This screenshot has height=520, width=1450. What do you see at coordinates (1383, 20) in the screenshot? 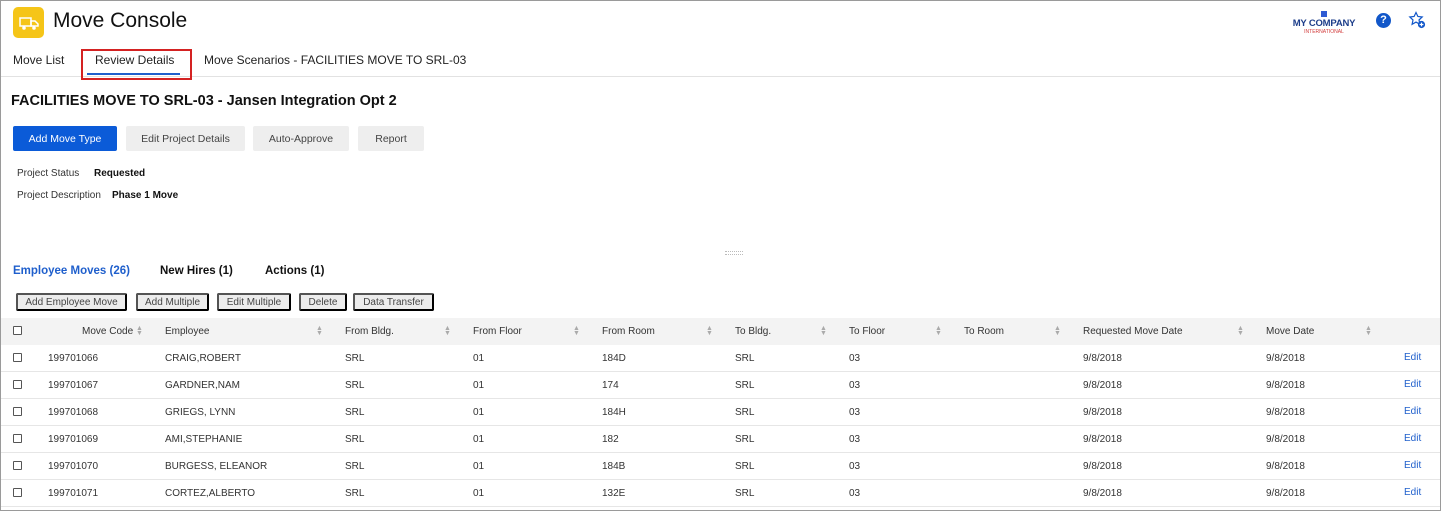
I see `help-icon: ?` at bounding box center [1383, 20].